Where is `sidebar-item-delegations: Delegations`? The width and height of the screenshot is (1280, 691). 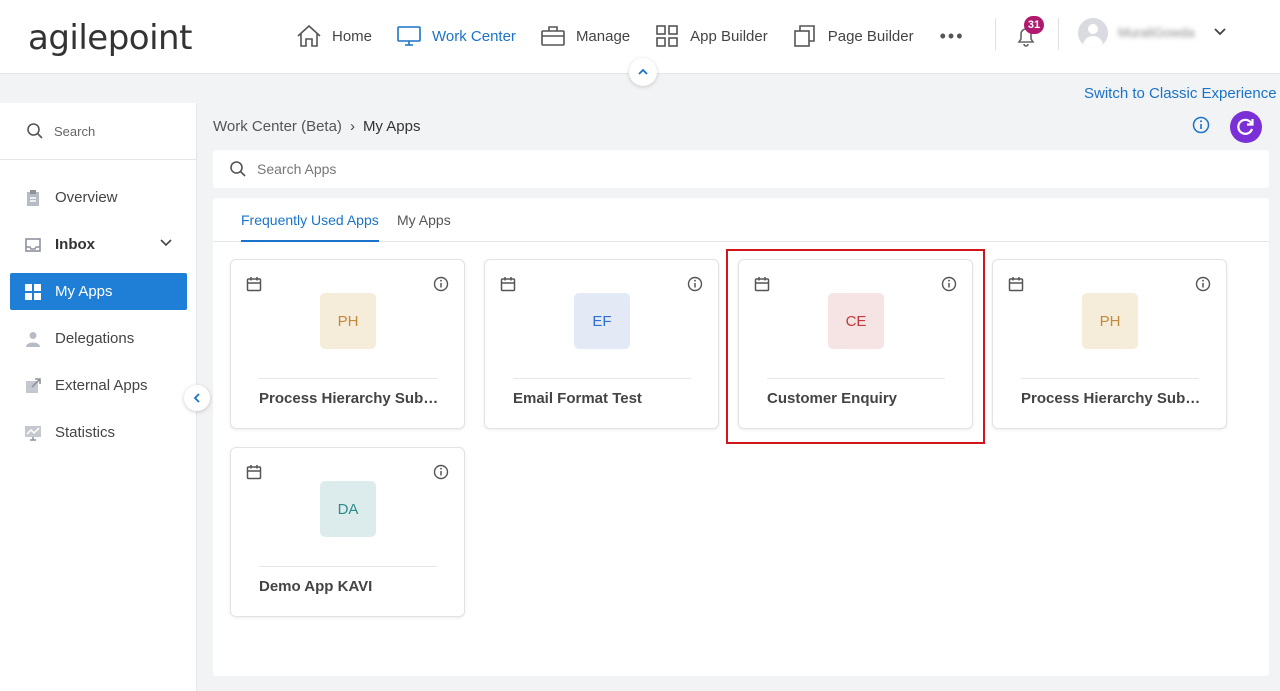
sidebar-item-delegations: Delegations is located at coordinates (98, 338).